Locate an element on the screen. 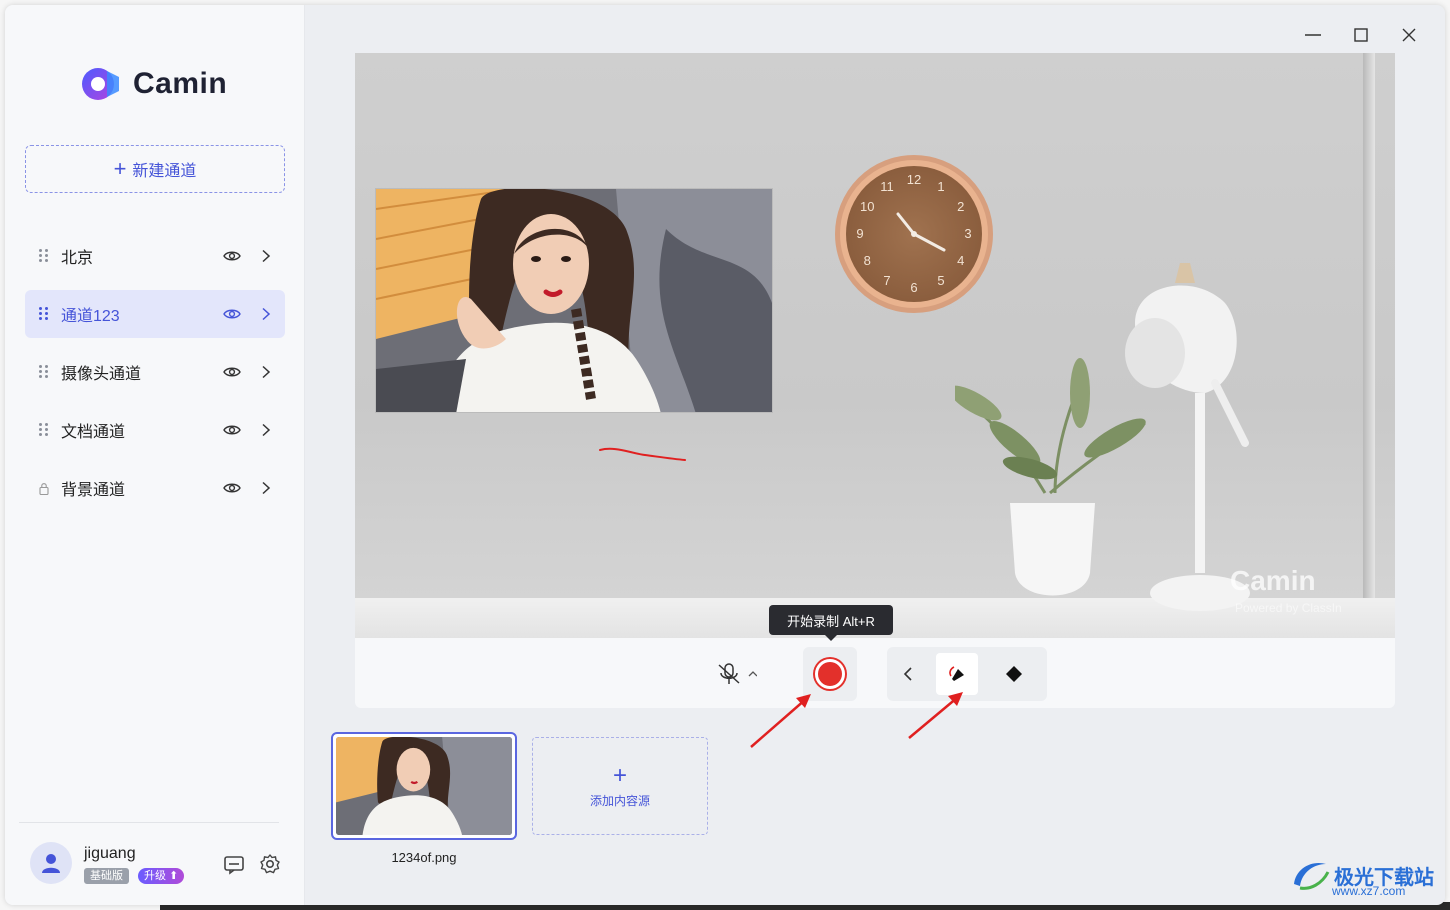  record-button is located at coordinates (830, 674).